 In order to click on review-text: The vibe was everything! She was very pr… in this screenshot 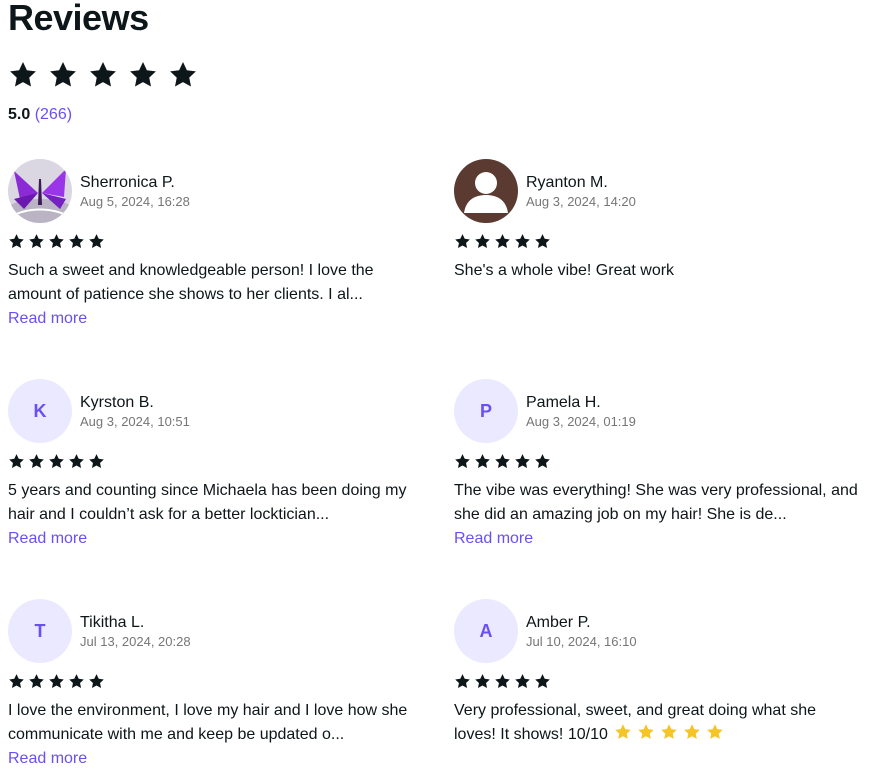, I will do `click(656, 503)`.